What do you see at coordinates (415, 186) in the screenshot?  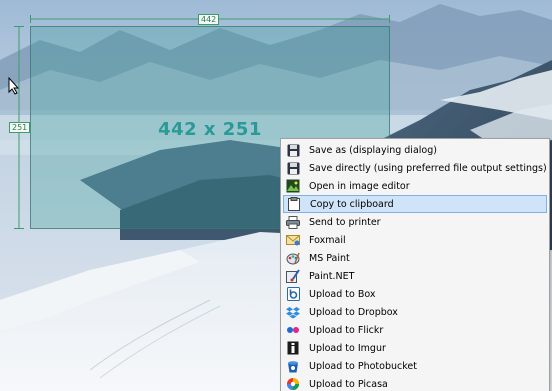 I see `menu-item-open-in-image-editor: Open in image editor` at bounding box center [415, 186].